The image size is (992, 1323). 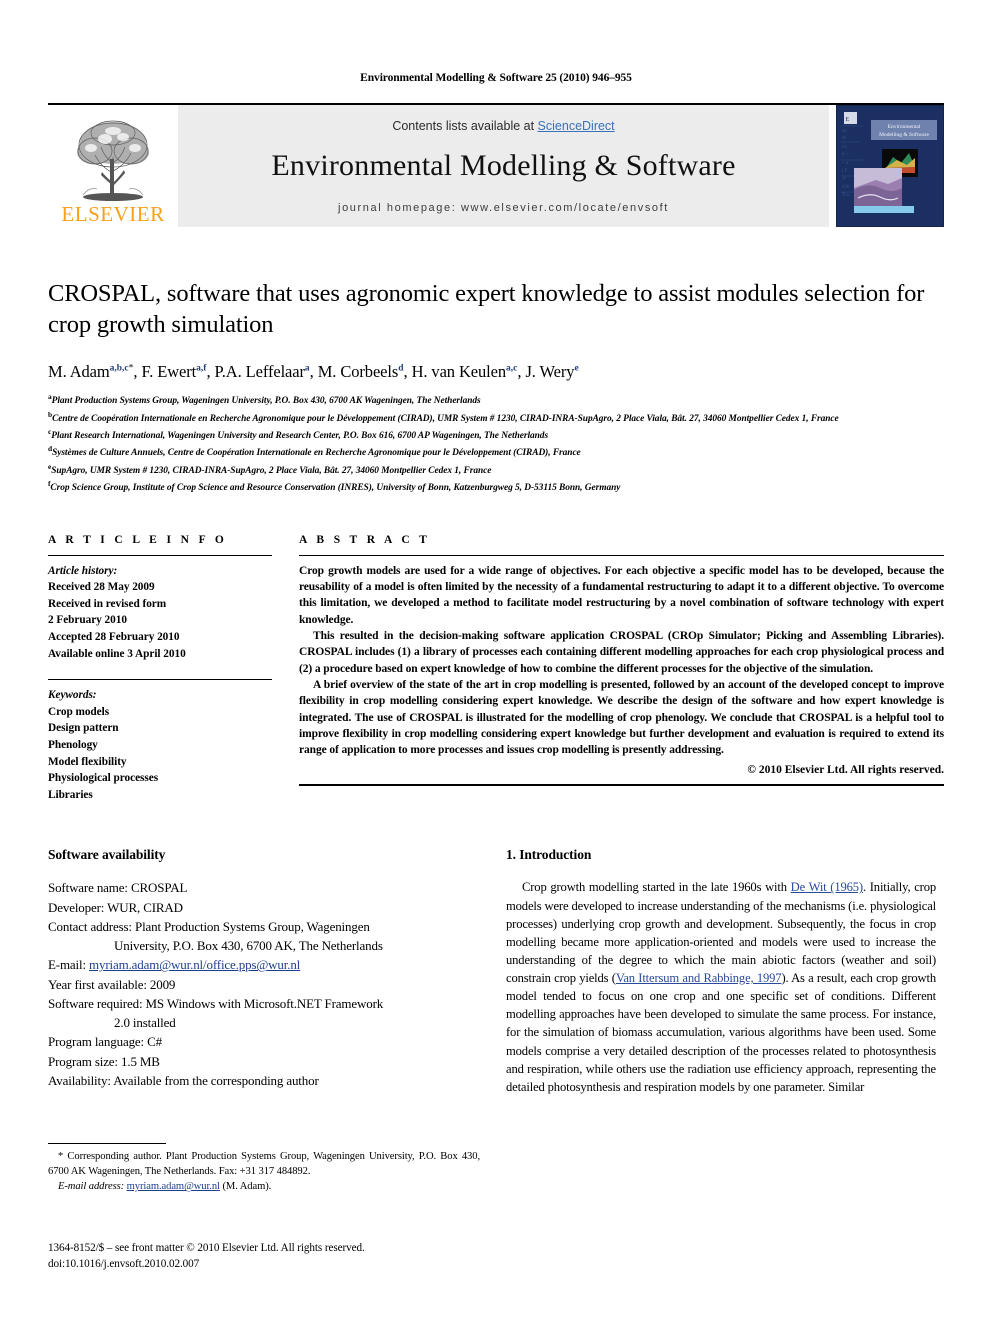 I want to click on svg-text: ∇·u, so click(x=845, y=195).